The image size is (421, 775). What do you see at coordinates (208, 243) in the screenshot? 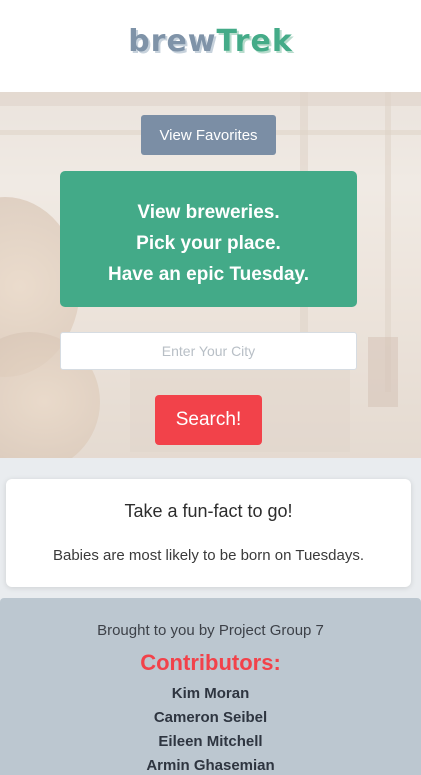
I see `tagline-line: Pick your place.` at bounding box center [208, 243].